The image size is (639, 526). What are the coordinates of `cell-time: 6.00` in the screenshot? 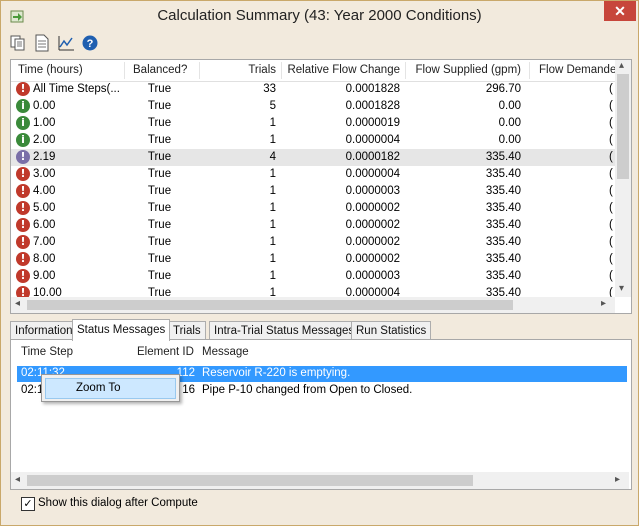 It's located at (44, 225).